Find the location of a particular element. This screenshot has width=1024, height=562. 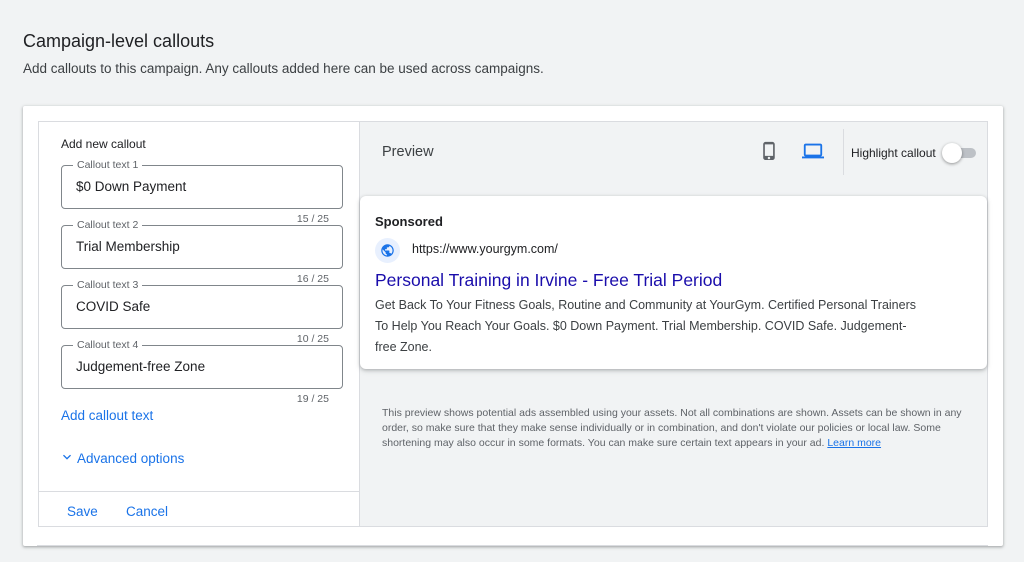

ad-display-url: https://www.yourgym.com/ is located at coordinates (485, 249).